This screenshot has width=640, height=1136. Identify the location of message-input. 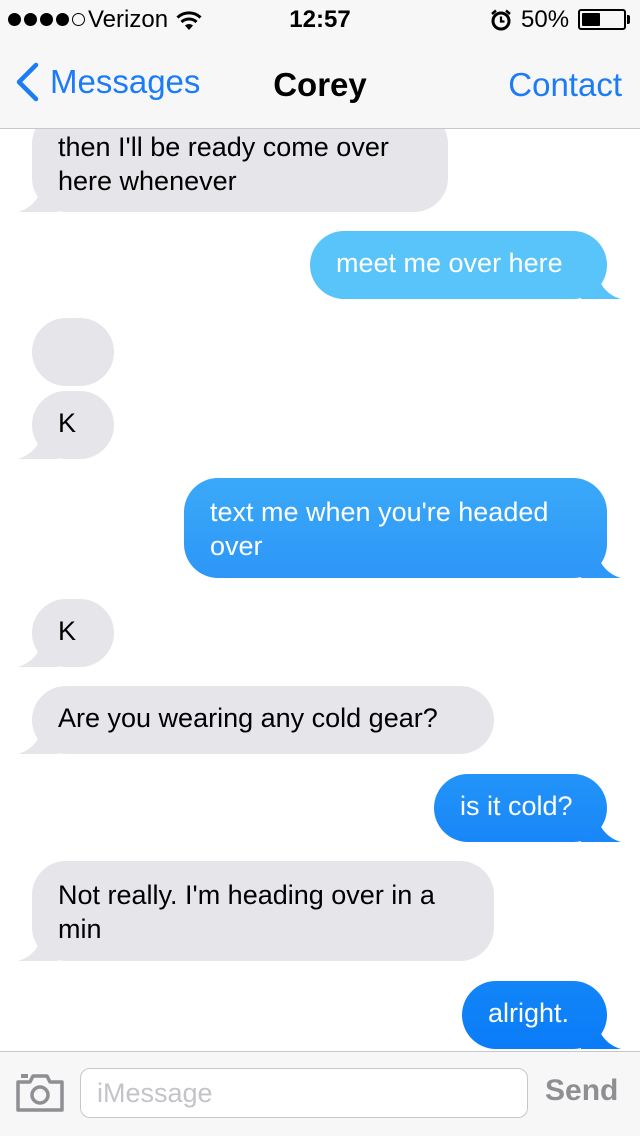
(304, 1093).